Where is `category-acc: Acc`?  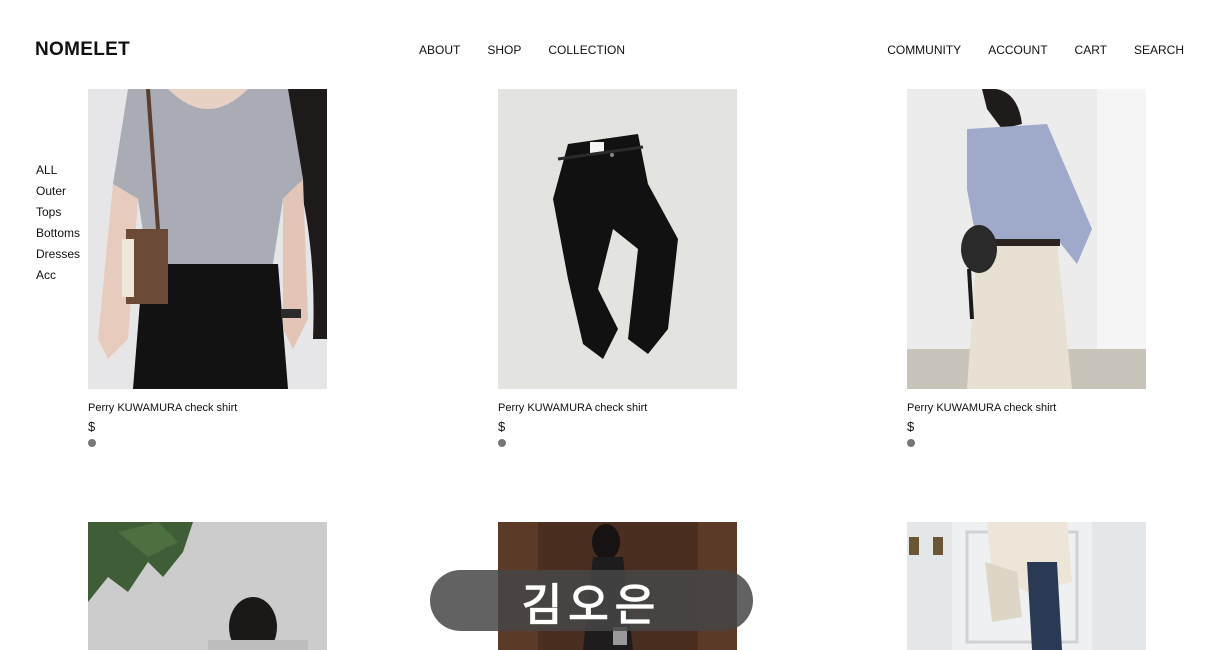
category-acc: Acc is located at coordinates (58, 275).